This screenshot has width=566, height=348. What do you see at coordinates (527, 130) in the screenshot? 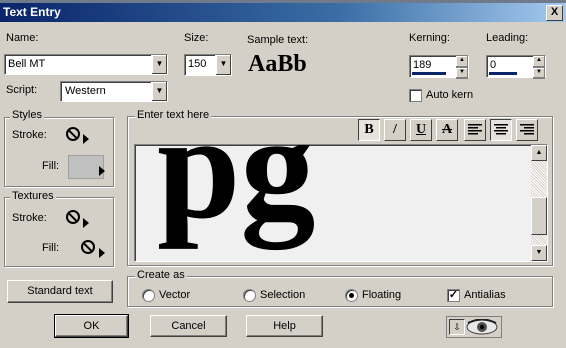
I see `align-right-icon` at bounding box center [527, 130].